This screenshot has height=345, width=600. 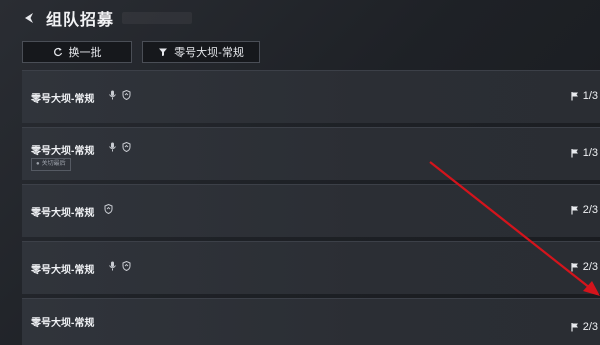 What do you see at coordinates (85, 53) in the screenshot?
I see `refresh-button-label: 换一批` at bounding box center [85, 53].